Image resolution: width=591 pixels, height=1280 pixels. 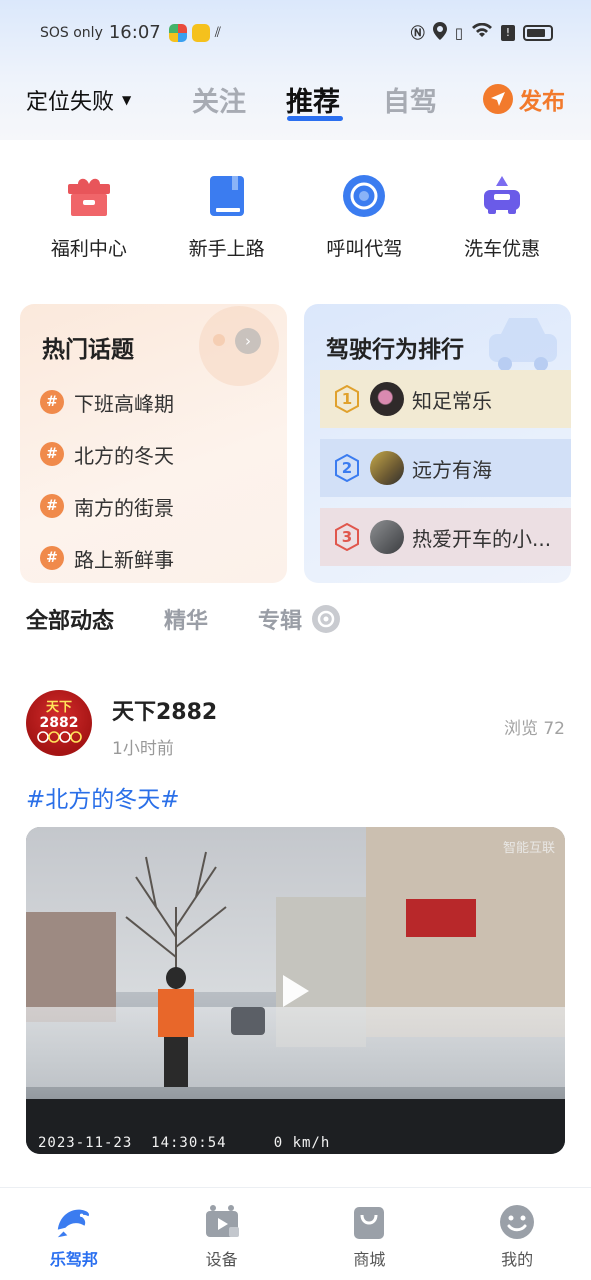 I want to click on signal-slash-icon: ⫽, so click(x=217, y=32).